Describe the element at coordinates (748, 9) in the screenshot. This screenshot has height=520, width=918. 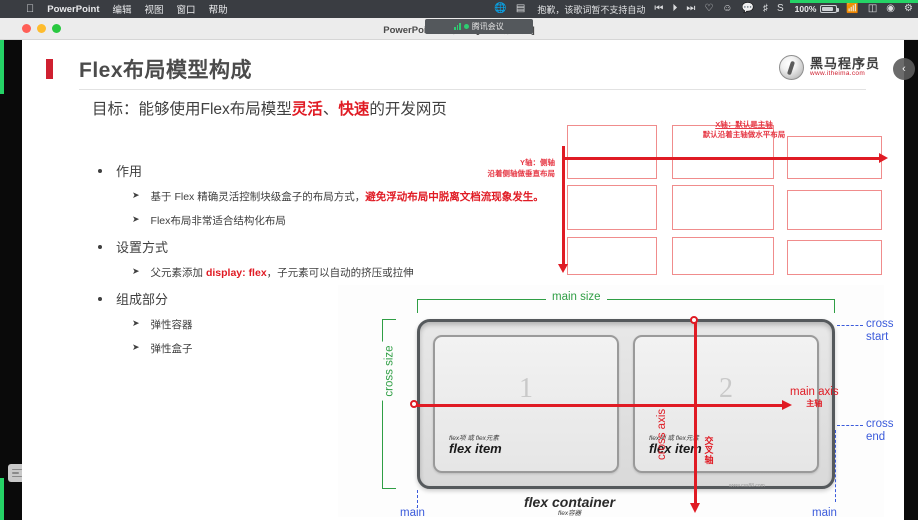
I see `wechat-icon: 💬` at that location.